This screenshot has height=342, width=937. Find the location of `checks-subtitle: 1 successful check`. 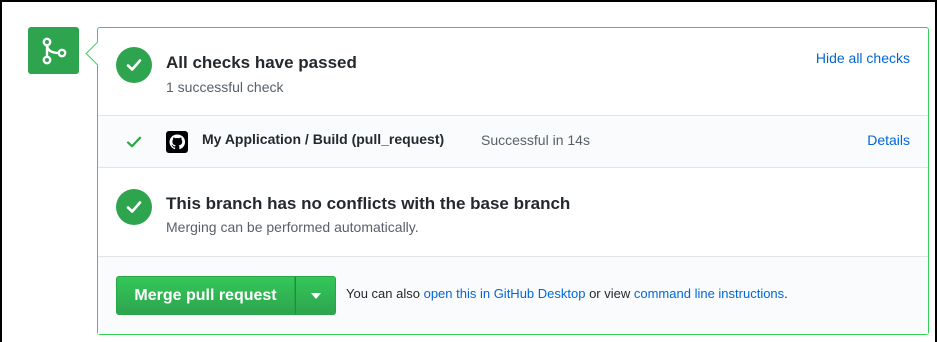

checks-subtitle: 1 successful check is located at coordinates (225, 87).